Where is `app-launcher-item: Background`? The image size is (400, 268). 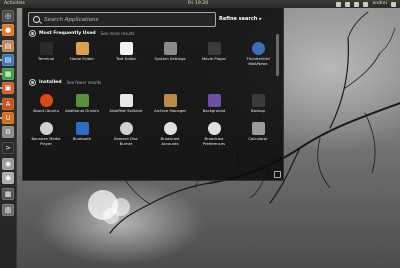 app-launcher-item: Background is located at coordinates (214, 104).